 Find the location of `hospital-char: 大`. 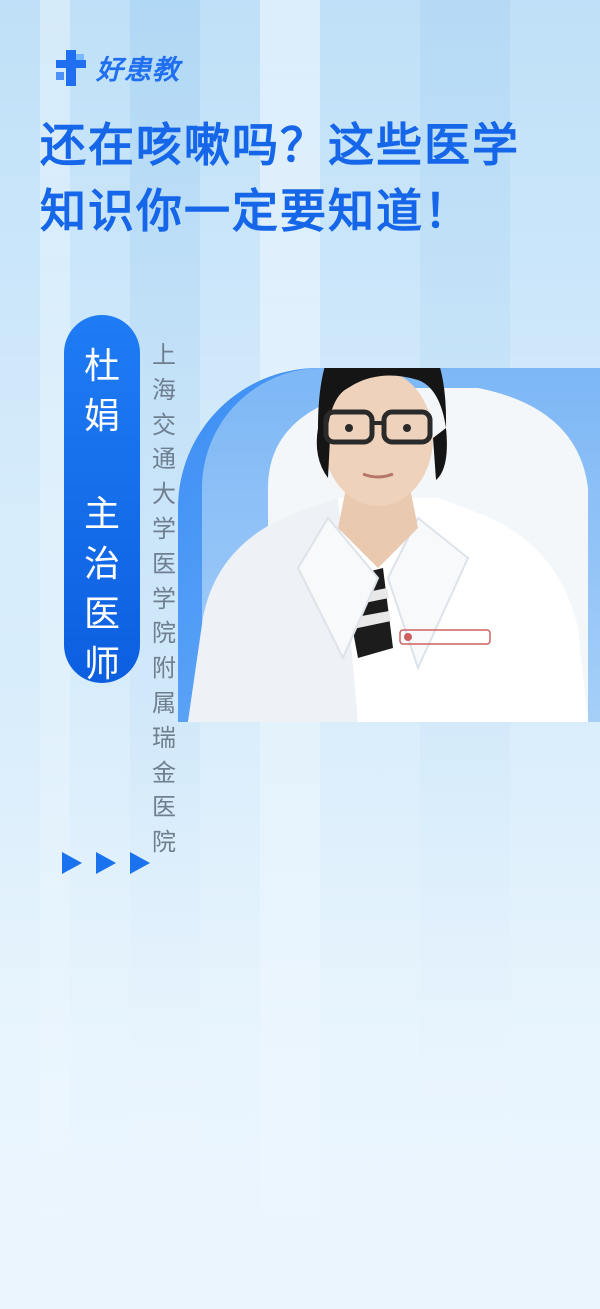

hospital-char: 大 is located at coordinates (164, 494).